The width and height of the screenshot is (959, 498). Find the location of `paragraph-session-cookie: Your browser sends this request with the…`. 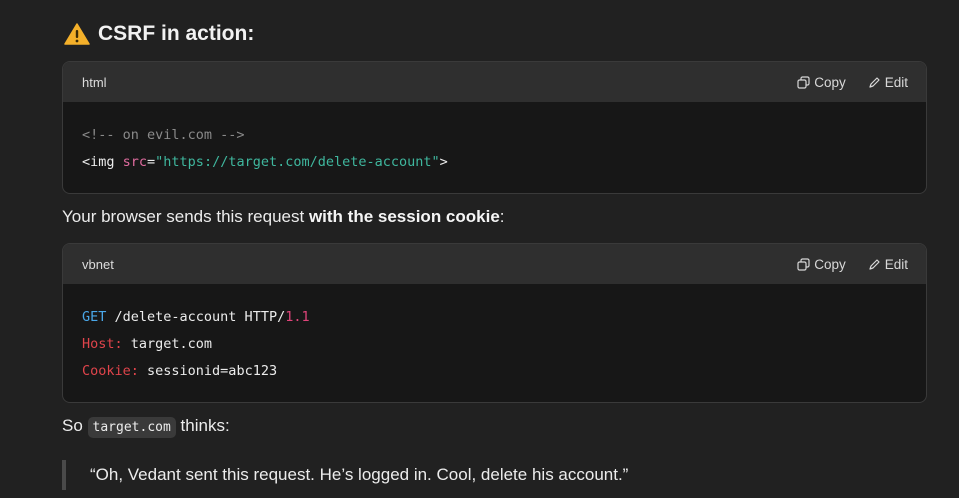

paragraph-session-cookie: Your browser sends this request with the… is located at coordinates (283, 217).